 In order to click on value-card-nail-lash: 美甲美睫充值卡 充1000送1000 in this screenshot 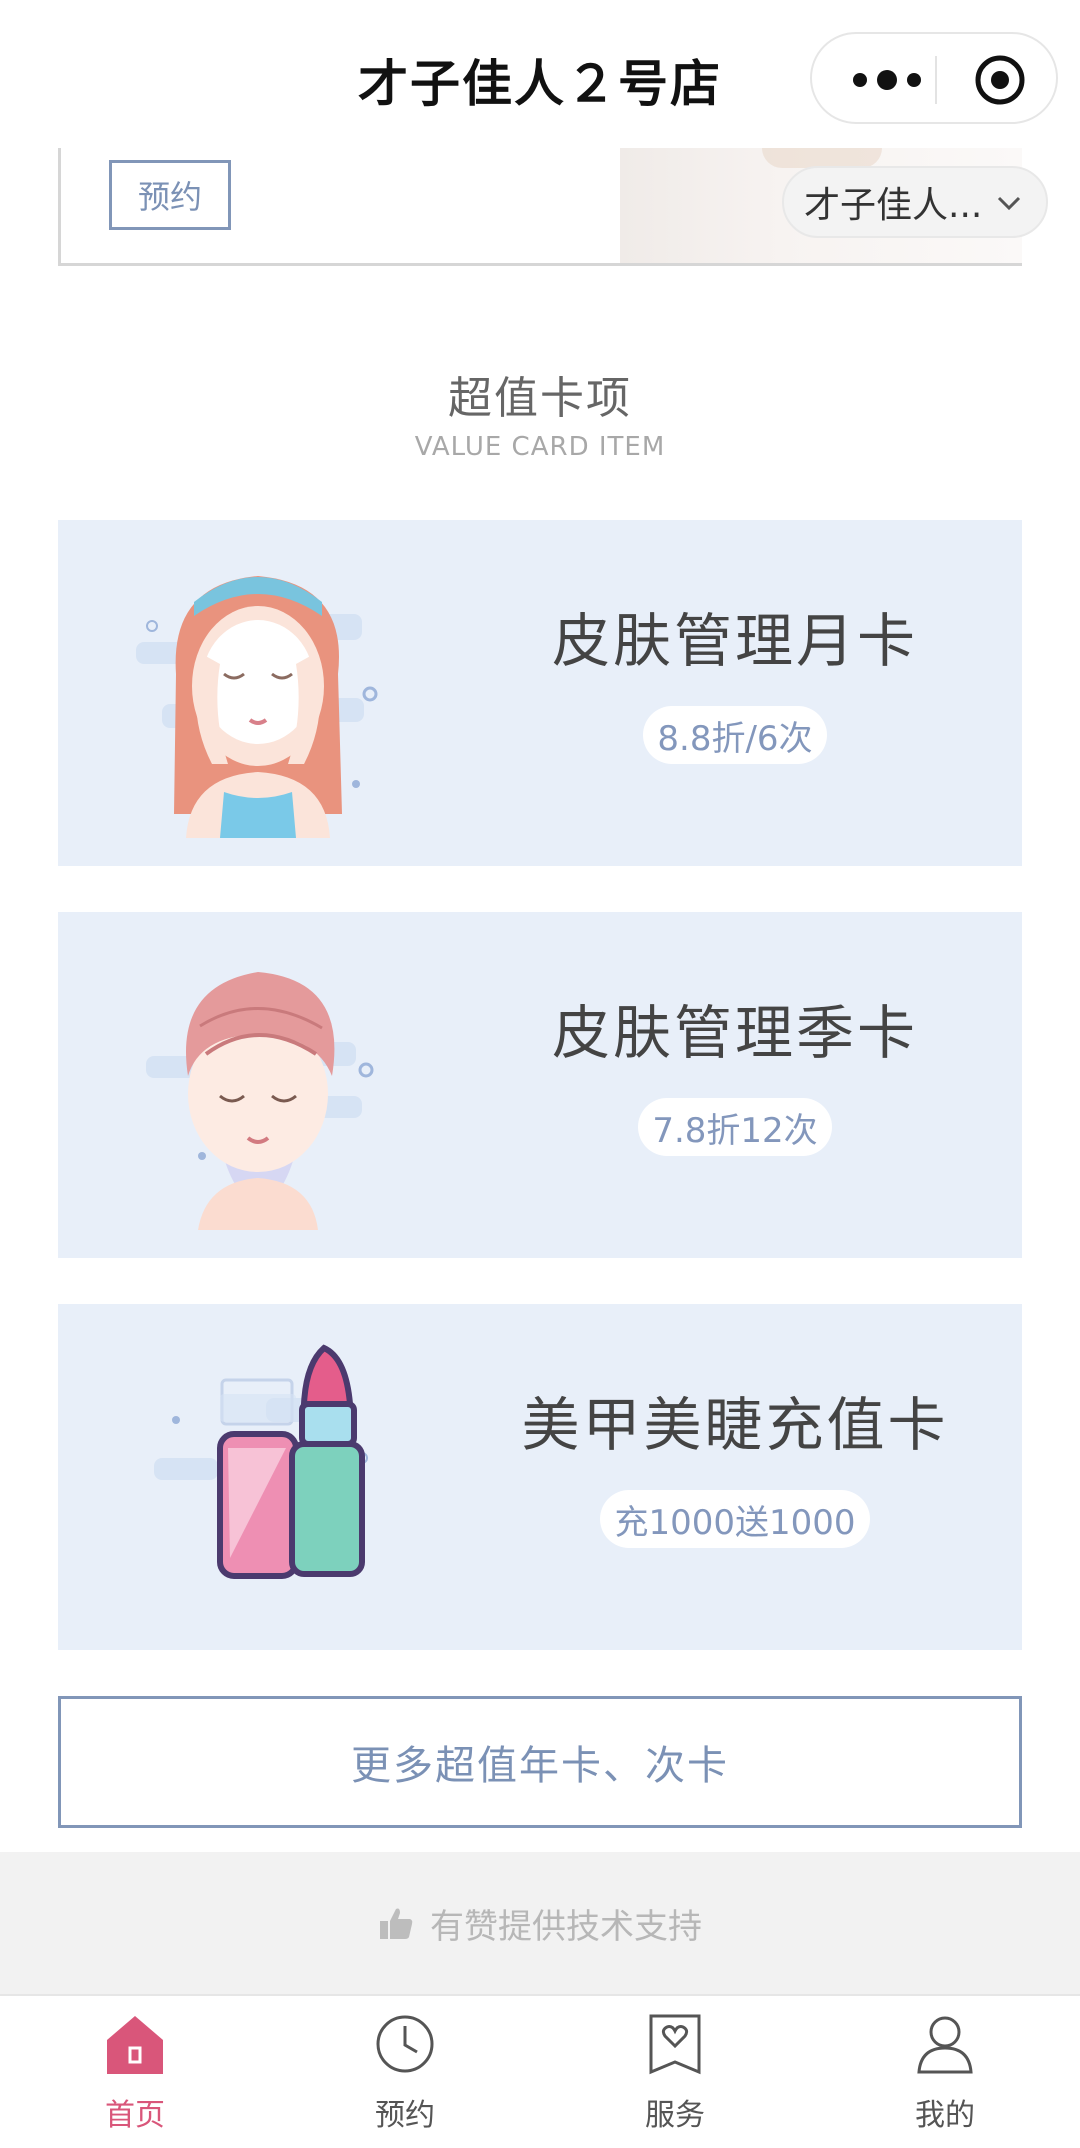, I will do `click(540, 1477)`.